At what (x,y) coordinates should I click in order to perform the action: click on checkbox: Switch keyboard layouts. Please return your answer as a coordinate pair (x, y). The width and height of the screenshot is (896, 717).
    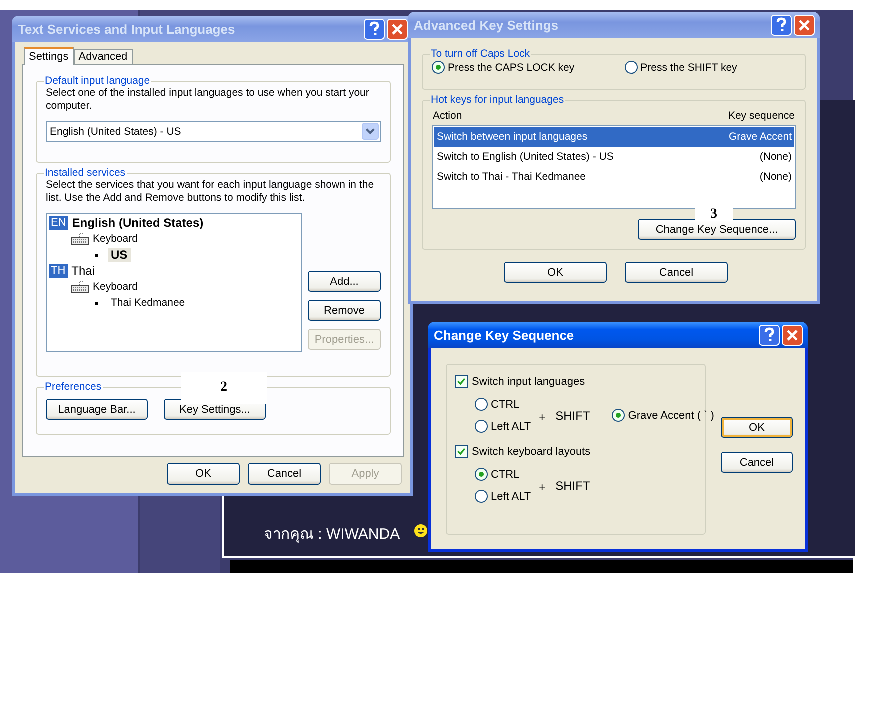
    Looking at the image, I should click on (523, 451).